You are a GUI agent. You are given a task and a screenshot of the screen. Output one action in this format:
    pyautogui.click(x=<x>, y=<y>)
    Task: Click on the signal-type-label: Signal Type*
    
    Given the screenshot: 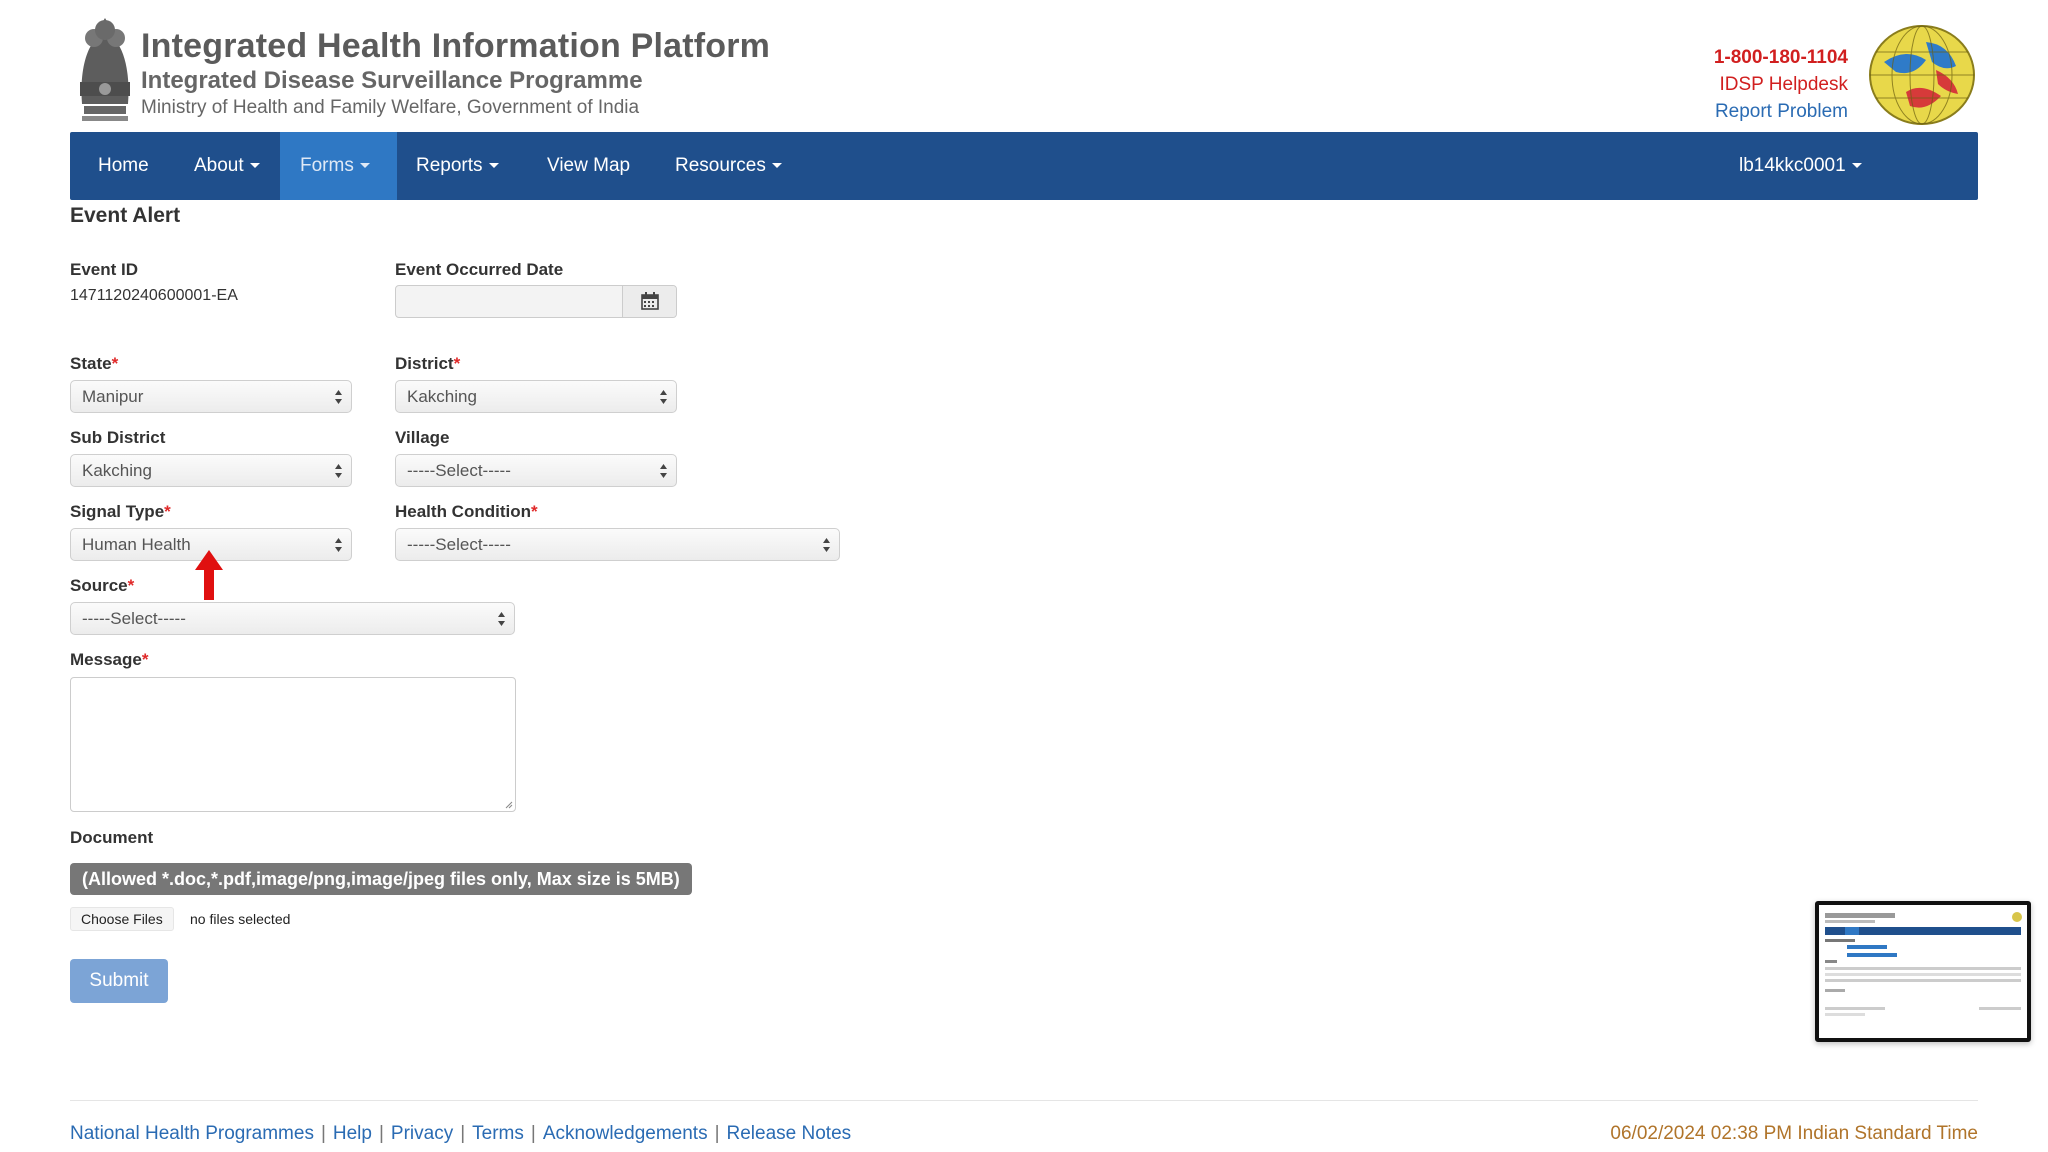 What is the action you would take?
    pyautogui.click(x=120, y=511)
    